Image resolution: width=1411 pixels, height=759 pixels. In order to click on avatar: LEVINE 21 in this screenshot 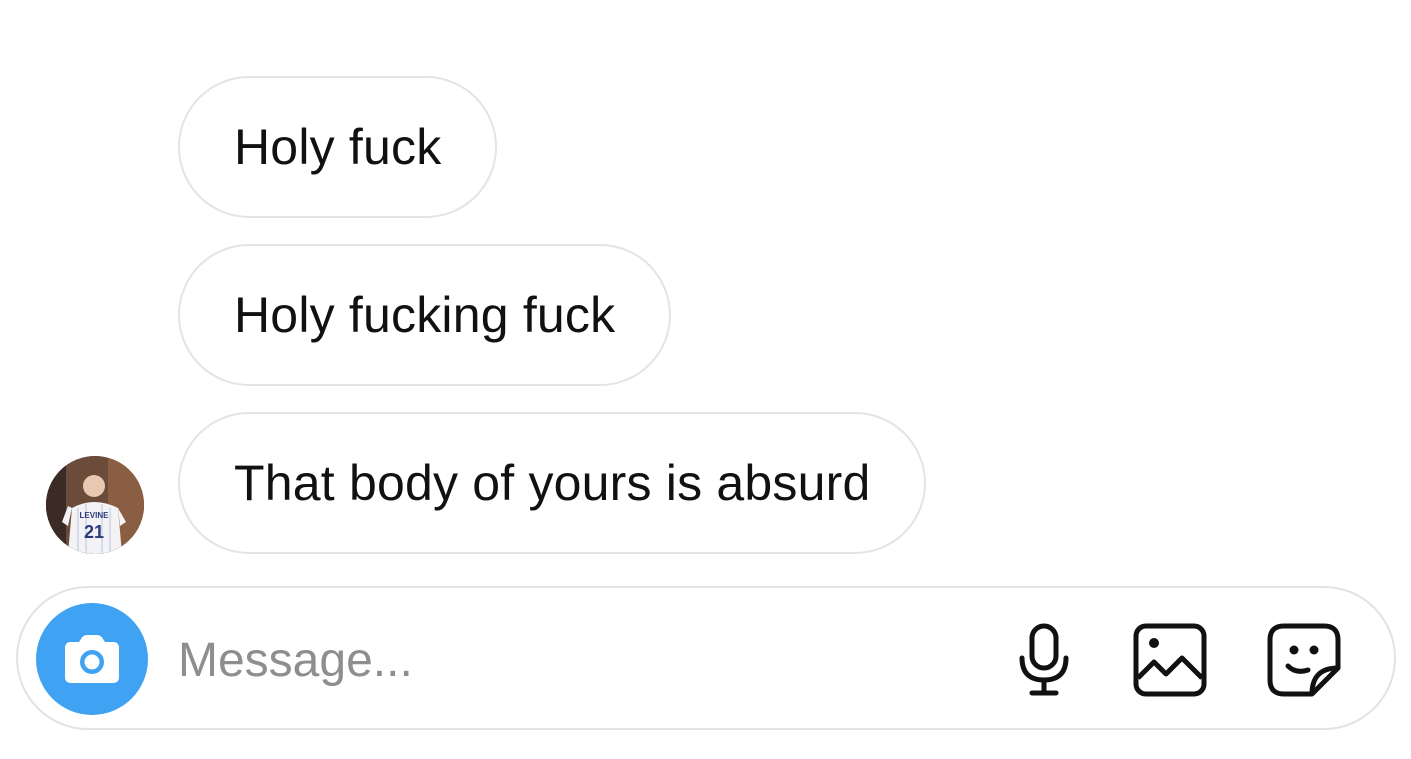, I will do `click(95, 505)`.